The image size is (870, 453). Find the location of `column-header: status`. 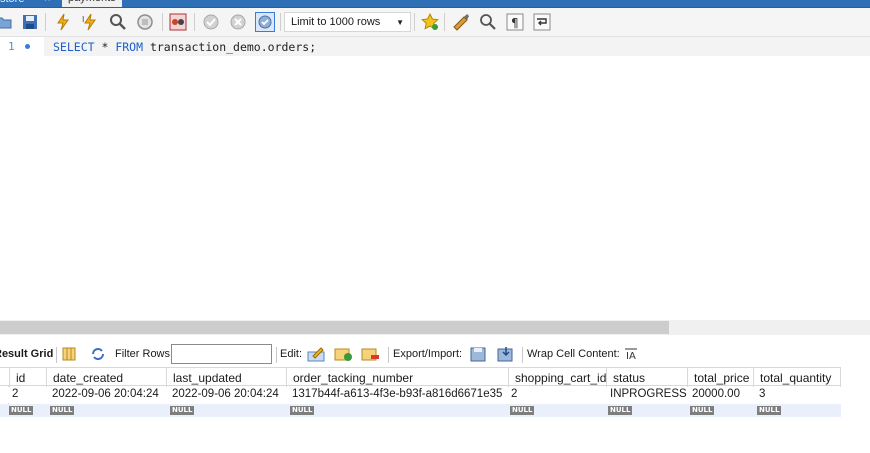

column-header: status is located at coordinates (646, 377).